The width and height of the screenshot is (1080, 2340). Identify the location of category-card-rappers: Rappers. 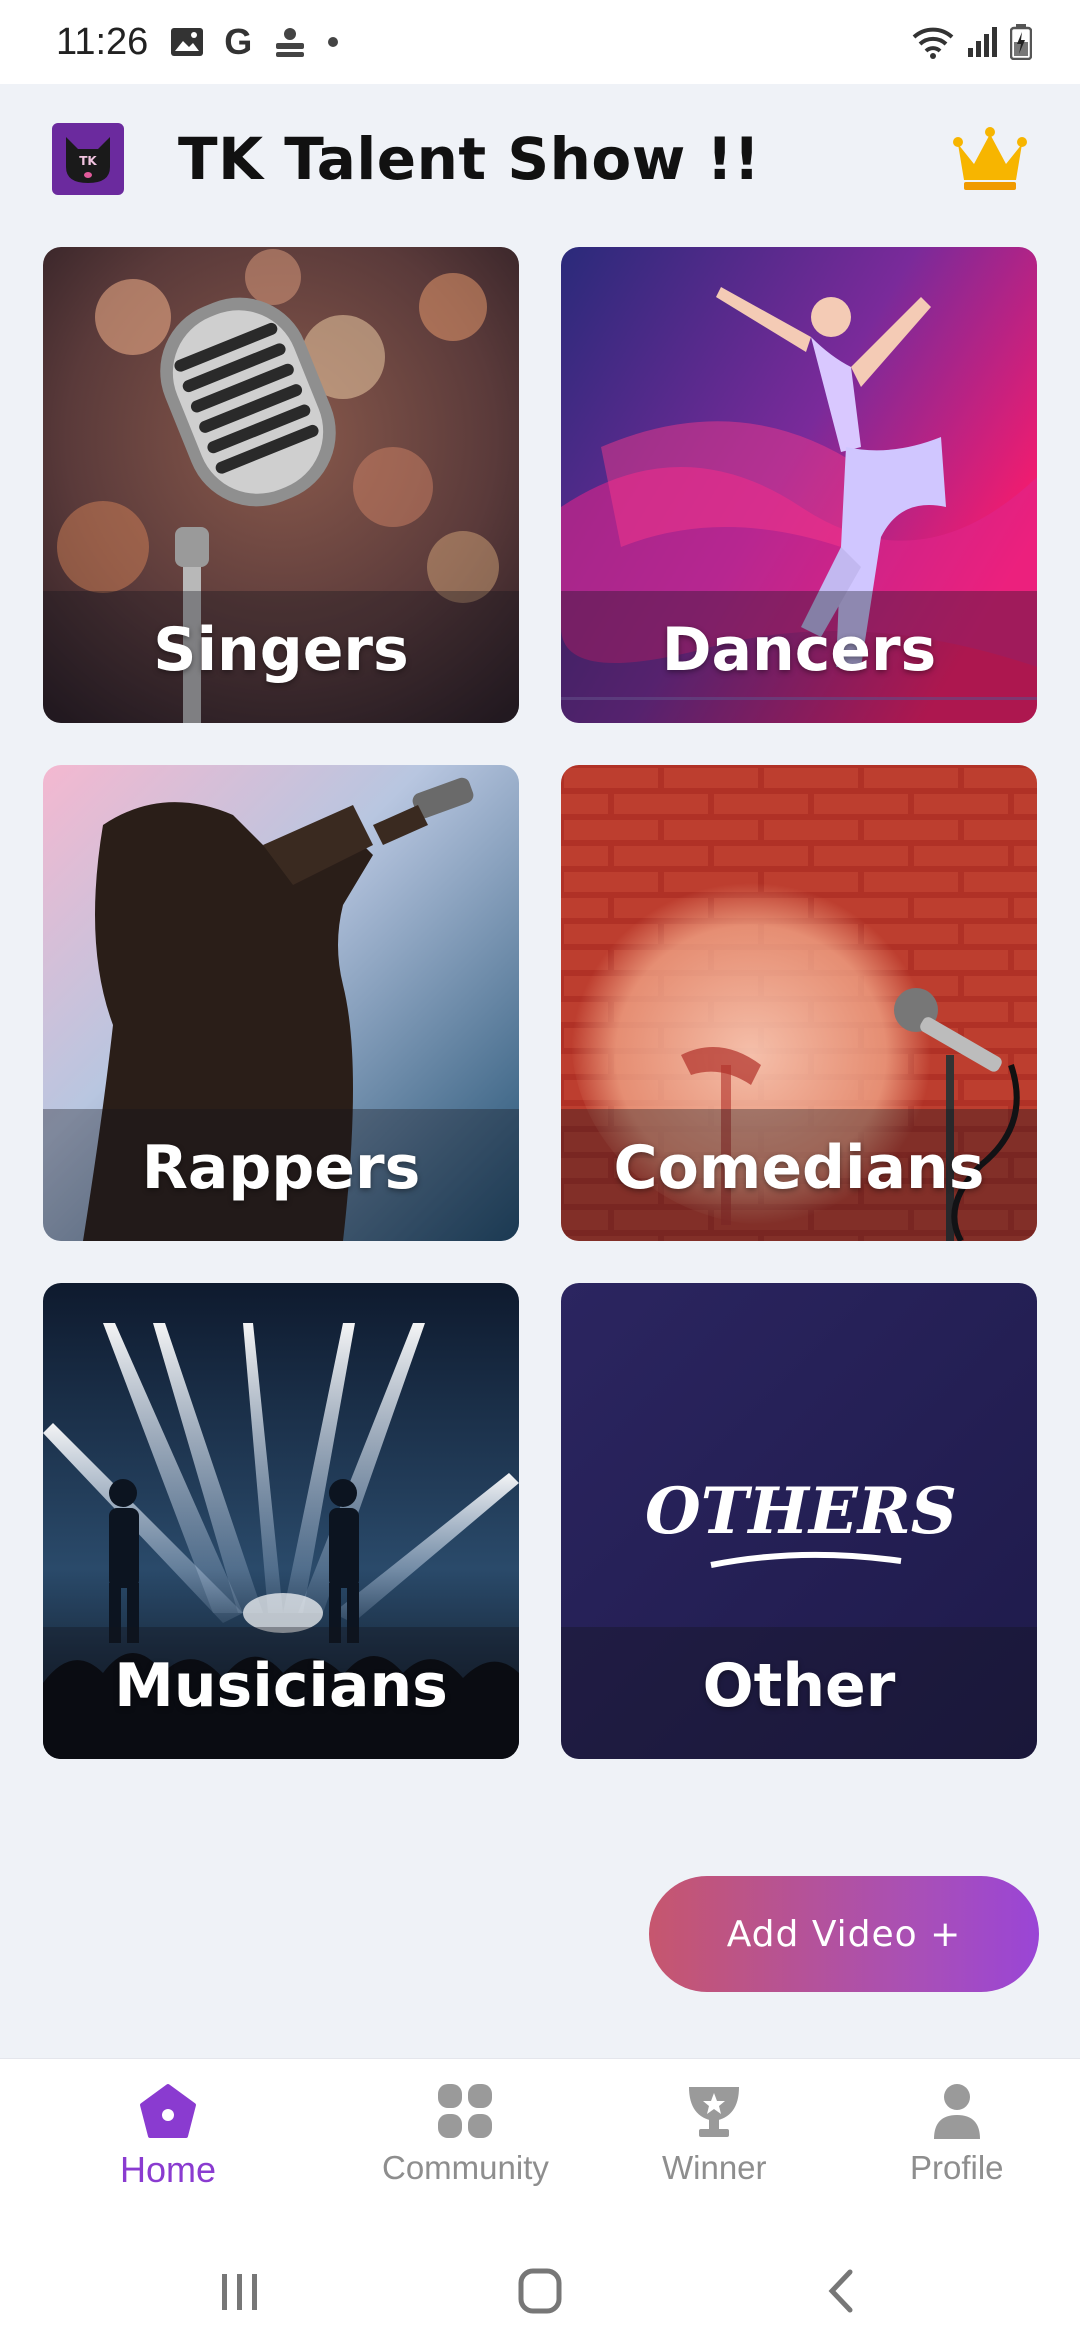
(281, 1003).